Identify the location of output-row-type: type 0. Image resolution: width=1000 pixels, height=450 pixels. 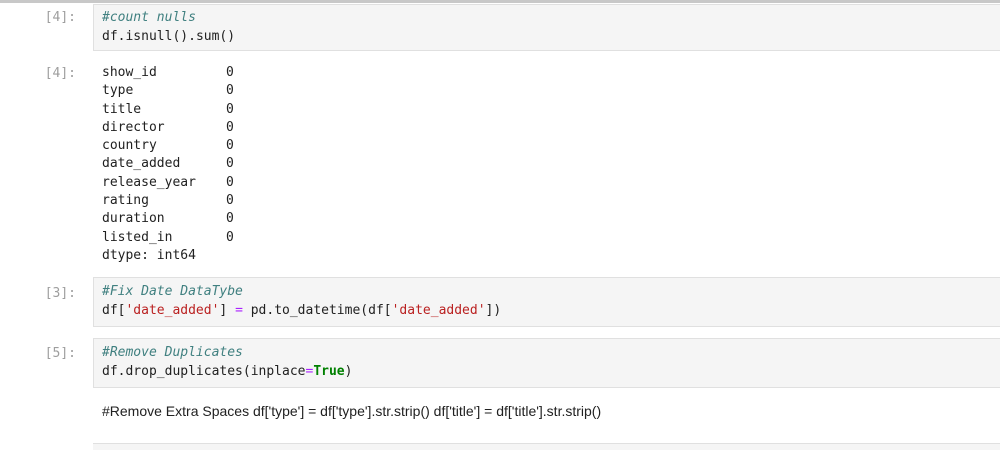
(168, 91).